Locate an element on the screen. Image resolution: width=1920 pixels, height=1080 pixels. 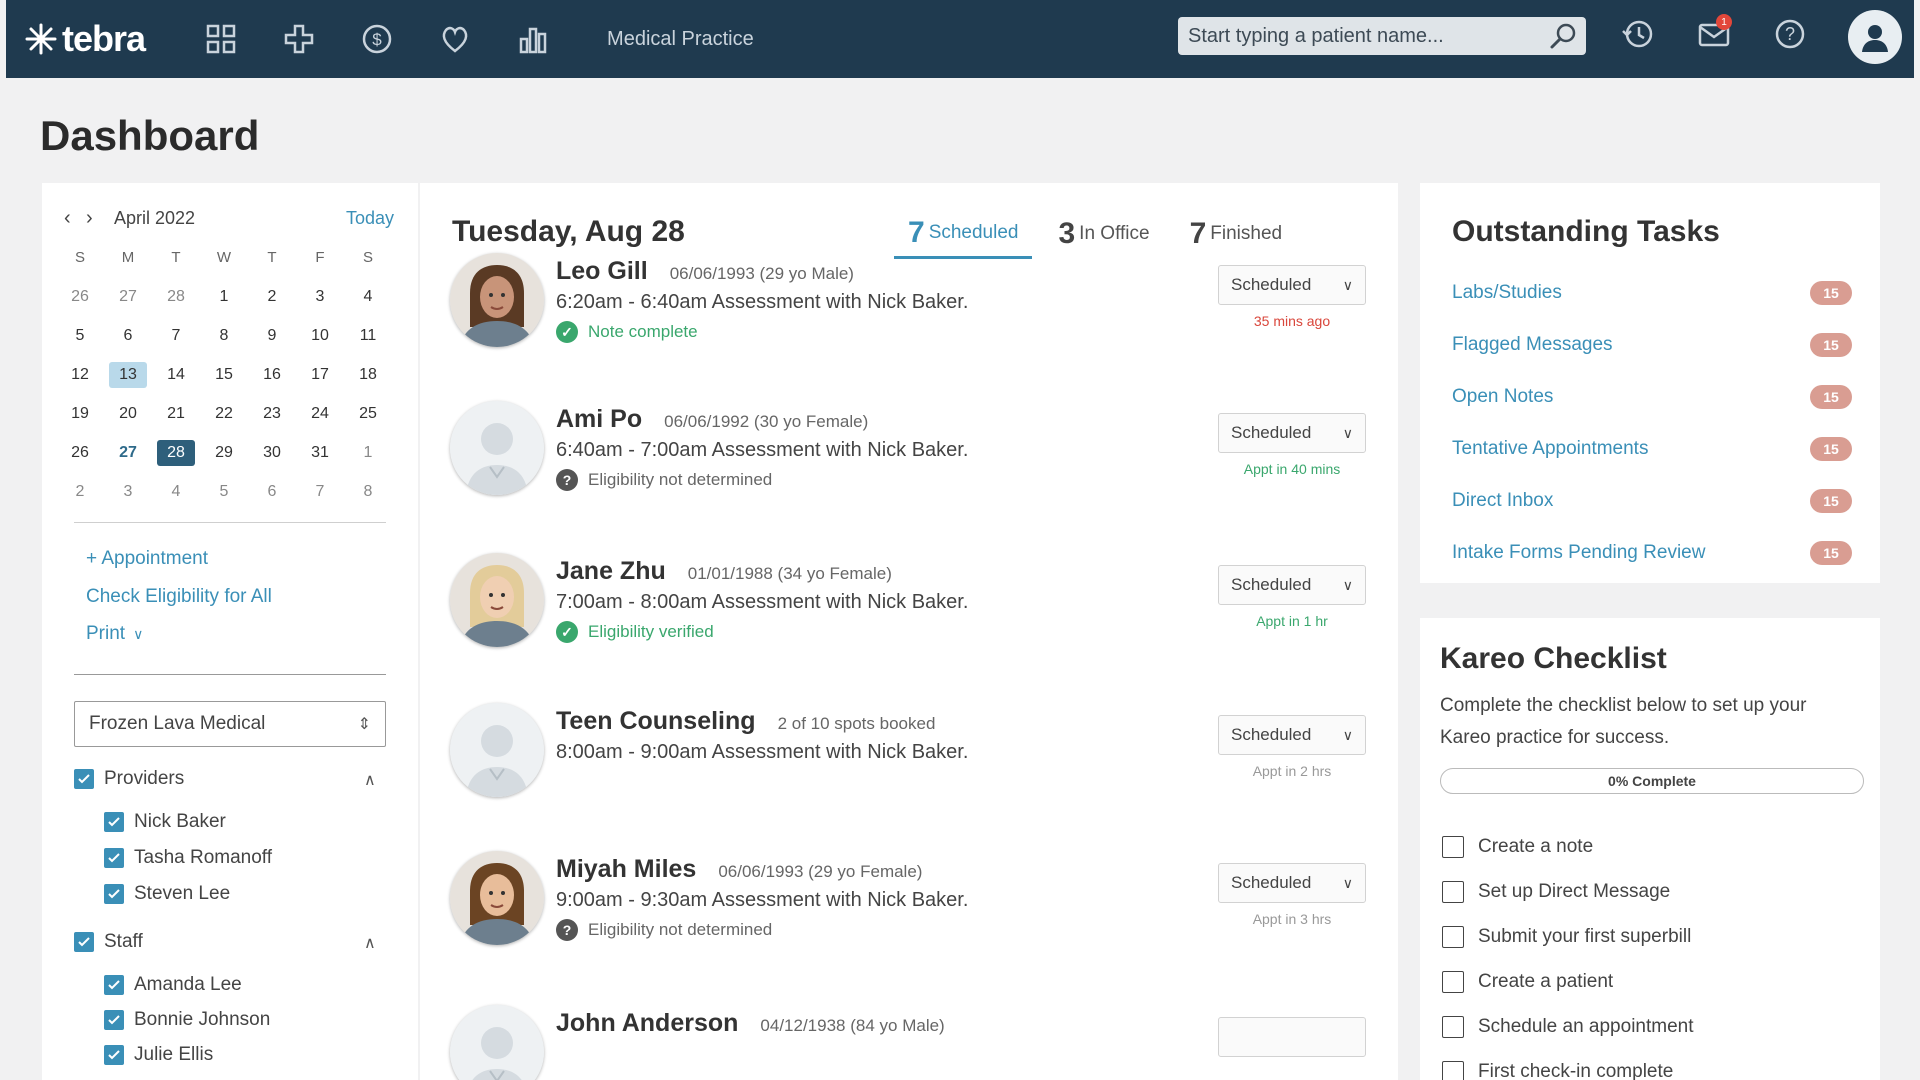
calendar-day: 15 is located at coordinates (224, 374).